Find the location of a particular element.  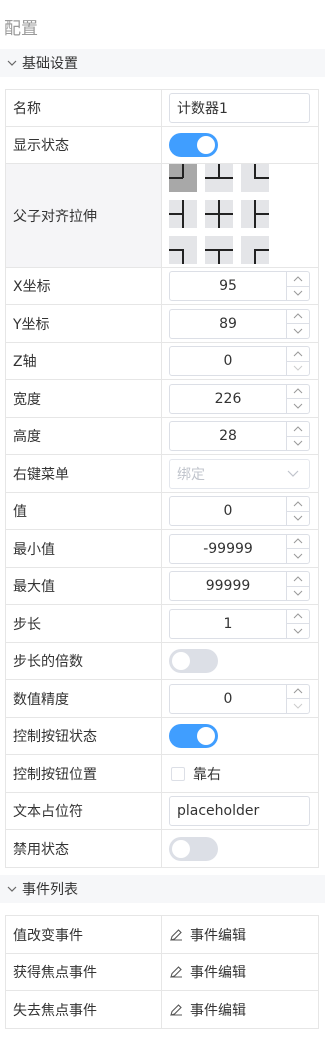

z-input: 0 is located at coordinates (239, 361).